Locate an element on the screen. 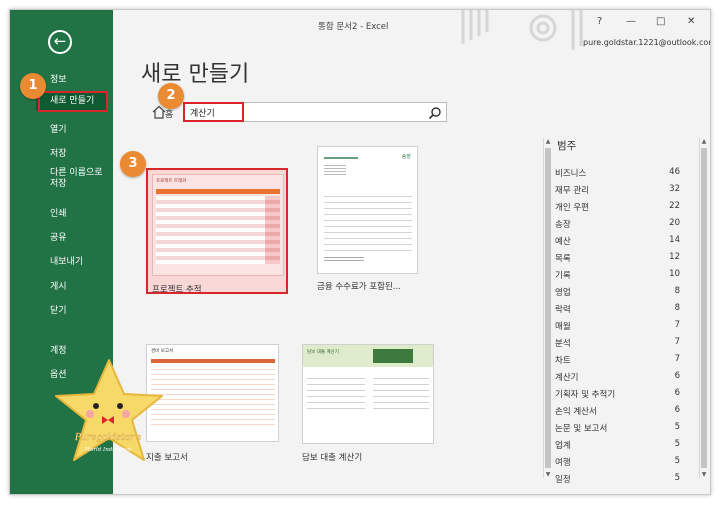 The image size is (720, 506). watermark-line2: World Indication is located at coordinates (108, 450).